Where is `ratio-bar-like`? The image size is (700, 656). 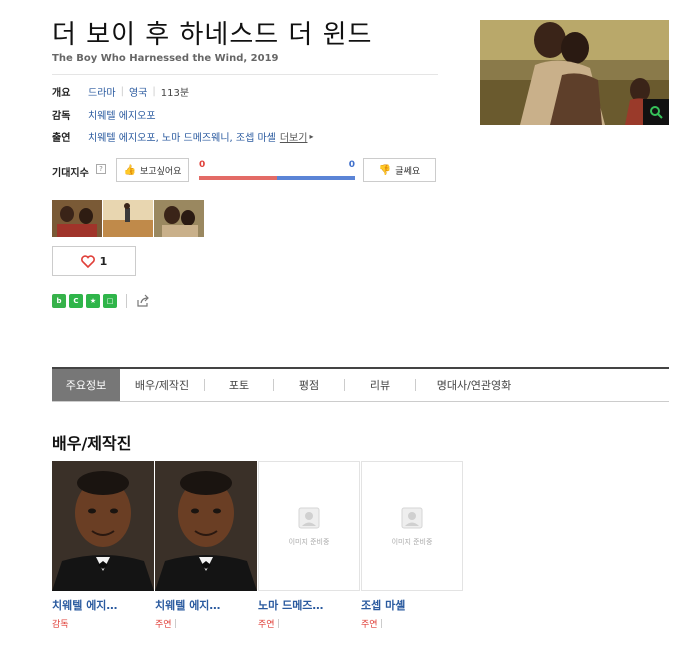
ratio-bar-like is located at coordinates (238, 178).